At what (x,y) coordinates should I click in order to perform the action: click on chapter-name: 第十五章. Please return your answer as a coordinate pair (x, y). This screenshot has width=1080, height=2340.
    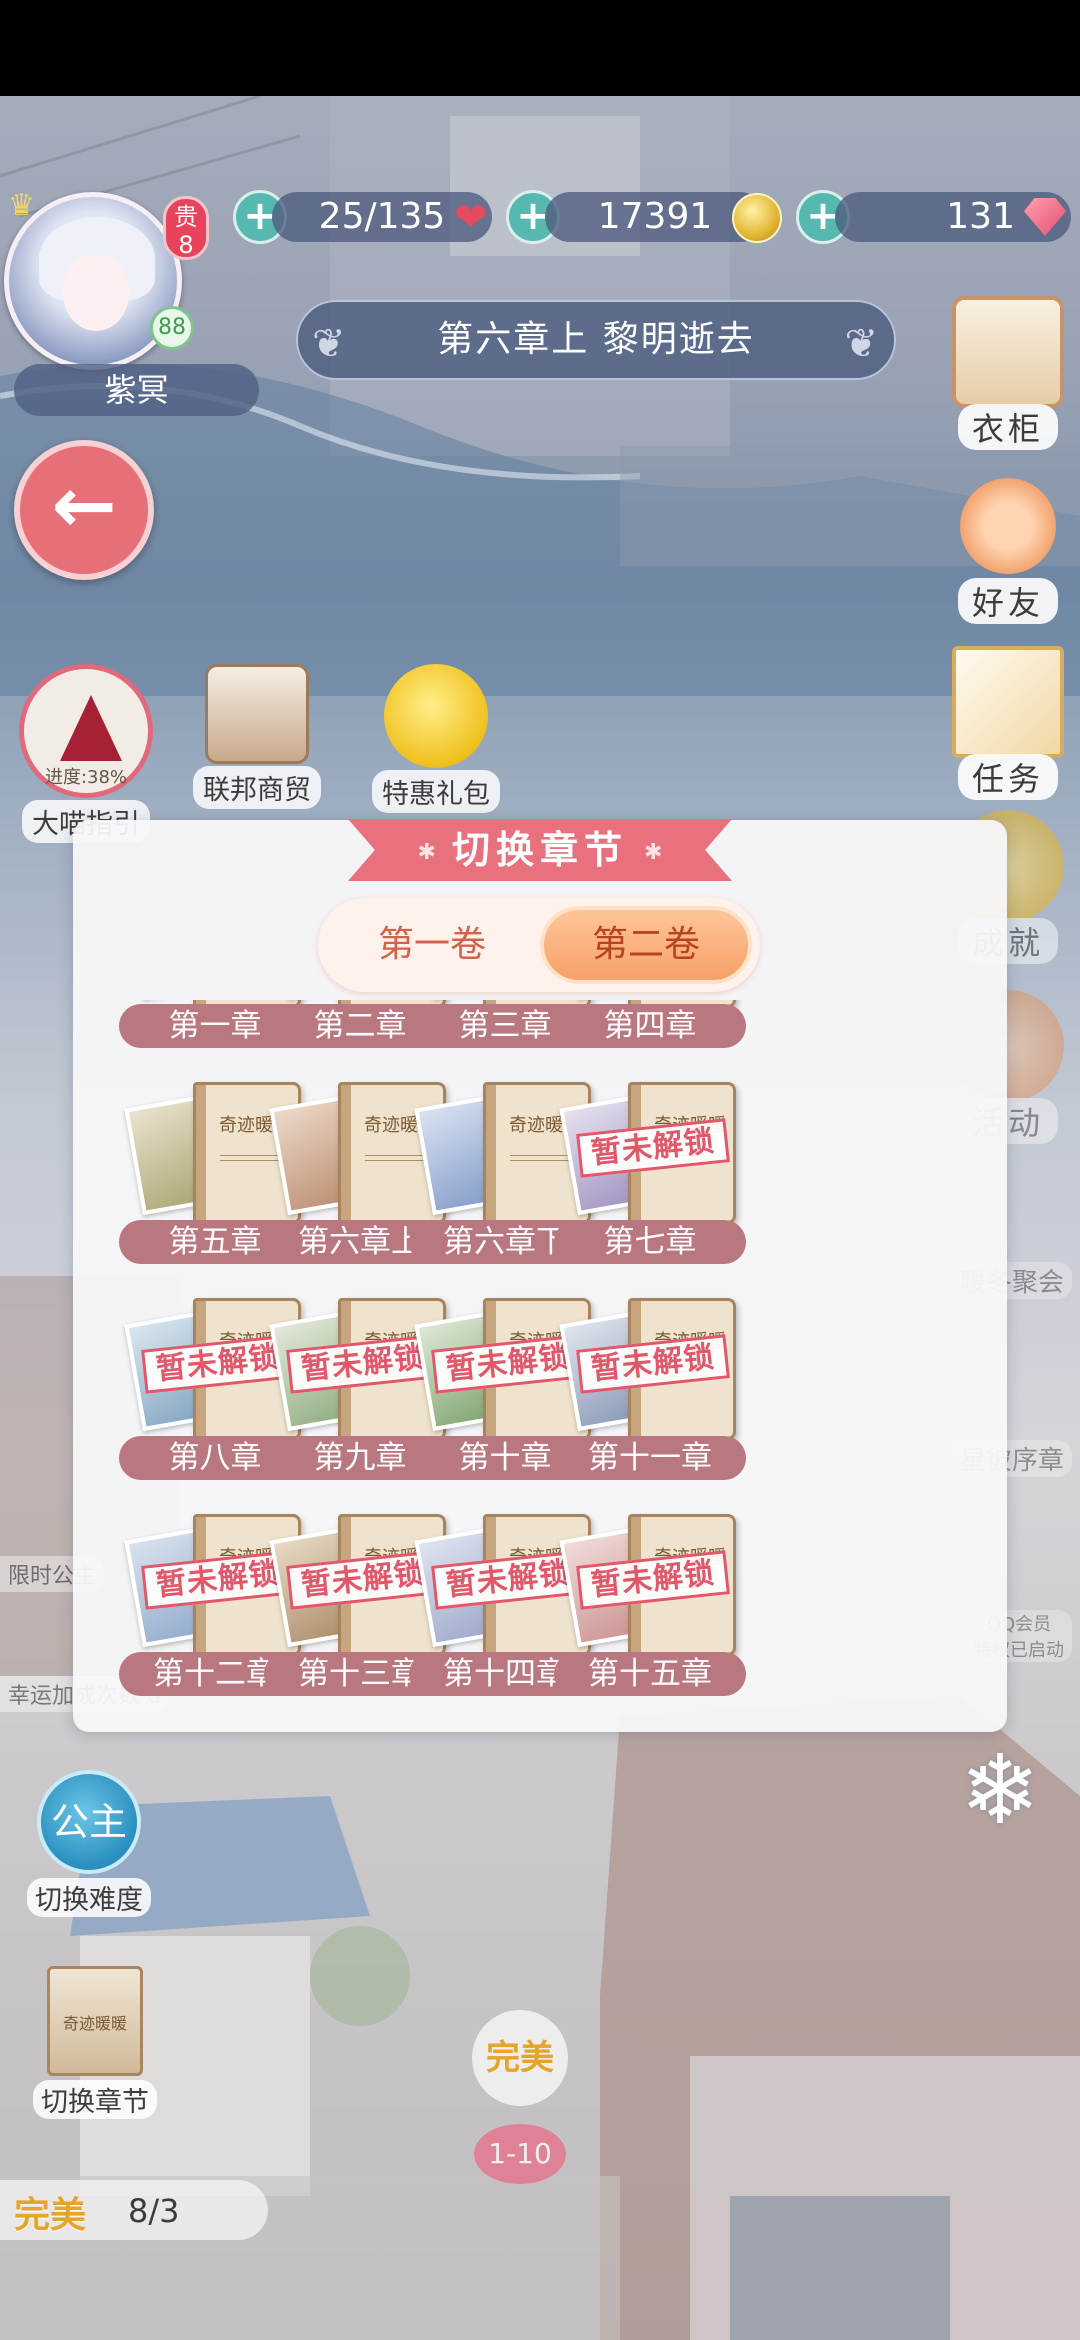
    Looking at the image, I should click on (650, 1674).